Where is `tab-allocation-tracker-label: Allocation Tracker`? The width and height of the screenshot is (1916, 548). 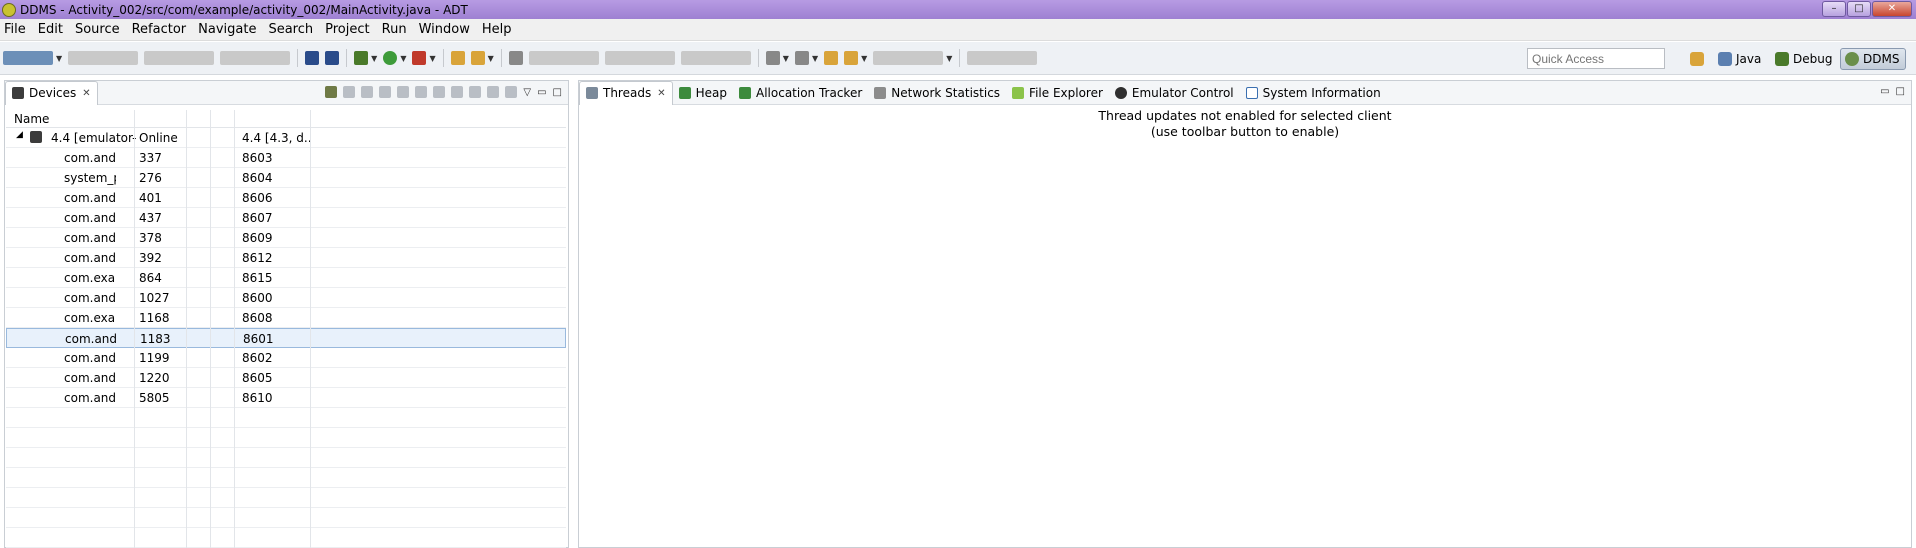
tab-allocation-tracker-label: Allocation Tracker is located at coordinates (809, 92).